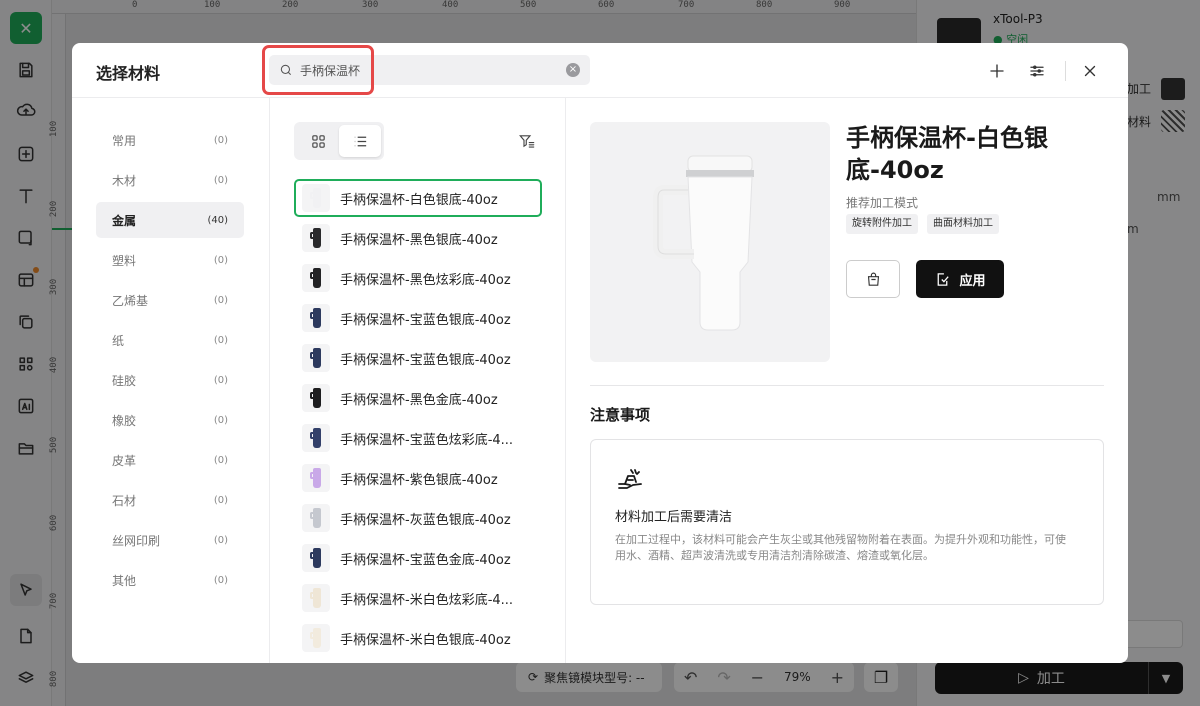 The height and width of the screenshot is (706, 1200). Describe the element at coordinates (425, 560) in the screenshot. I see `material-name: 手柄保温杯-宝蓝色金底-40oz` at that location.